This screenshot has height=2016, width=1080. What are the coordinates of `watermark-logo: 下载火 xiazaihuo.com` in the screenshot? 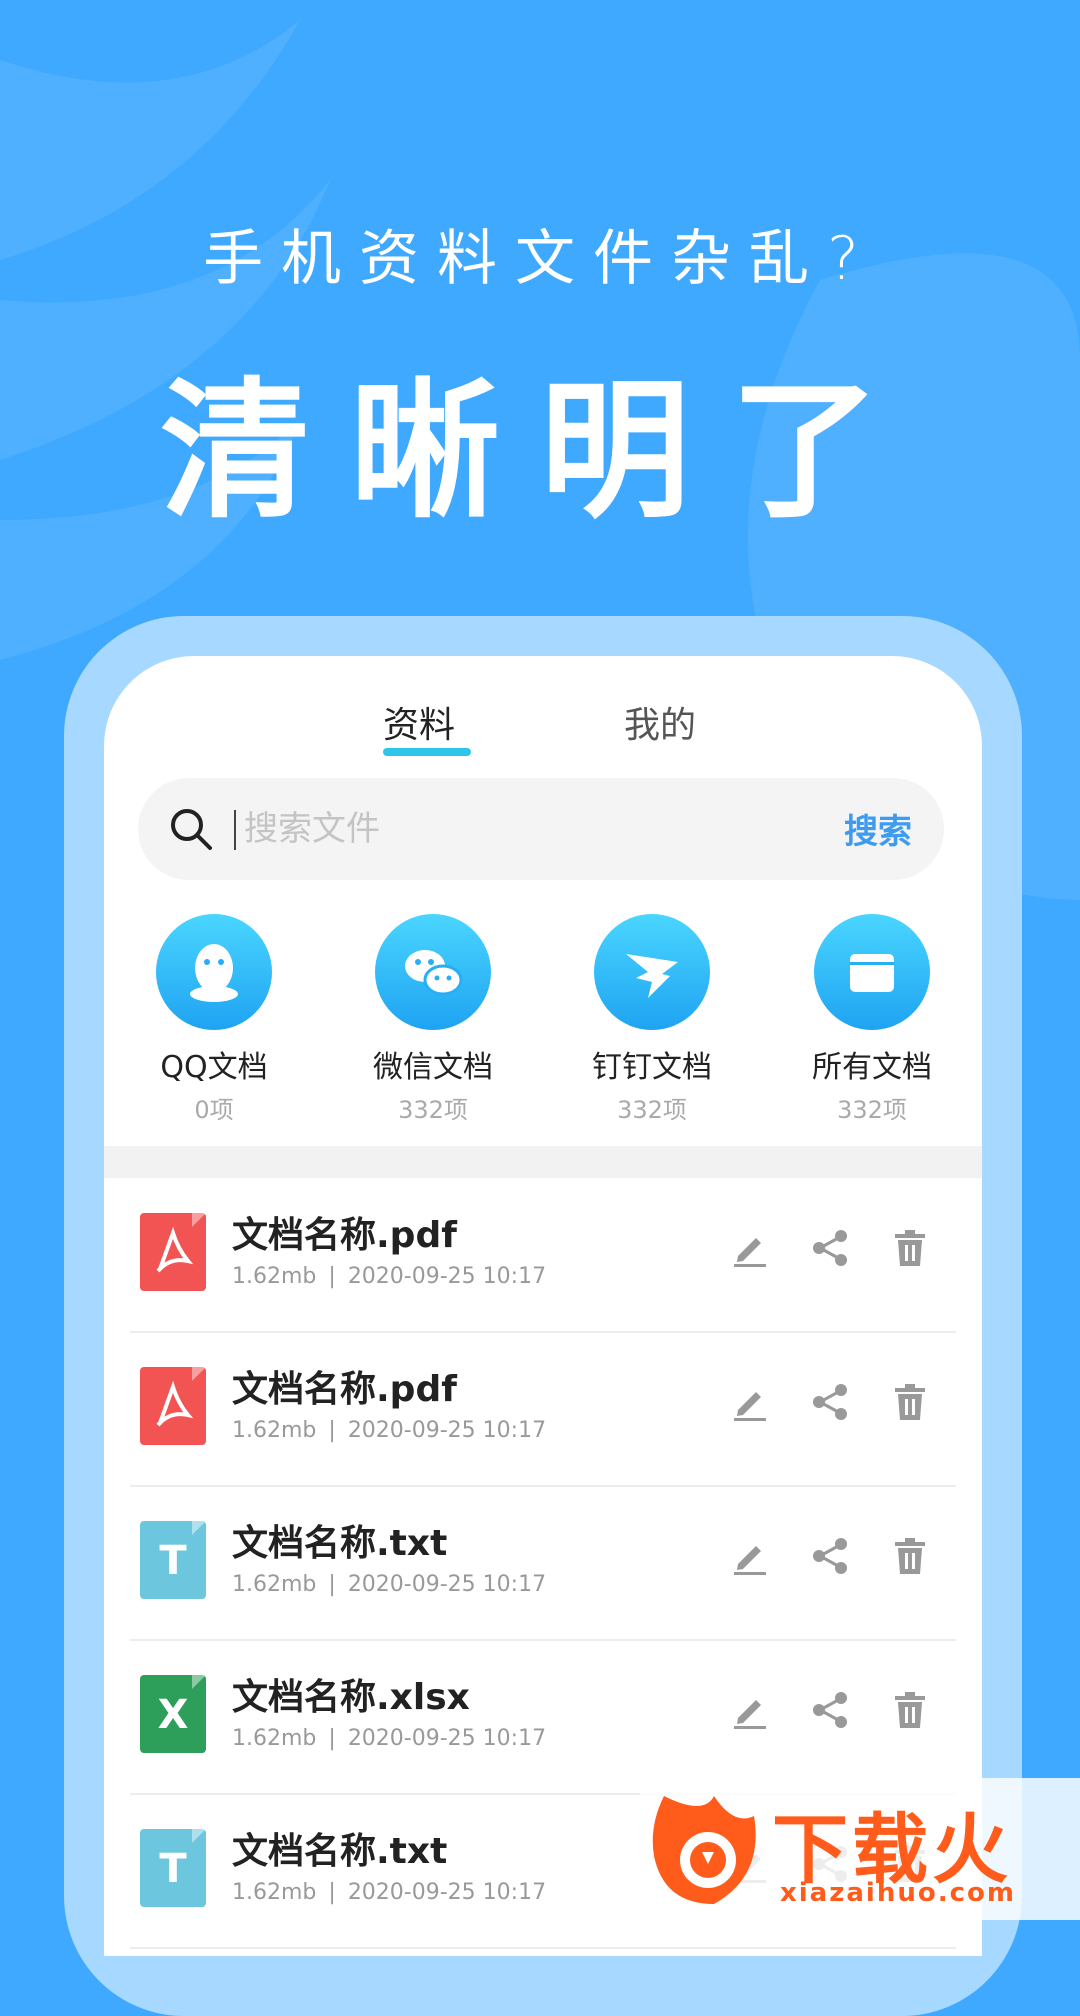 It's located at (860, 1849).